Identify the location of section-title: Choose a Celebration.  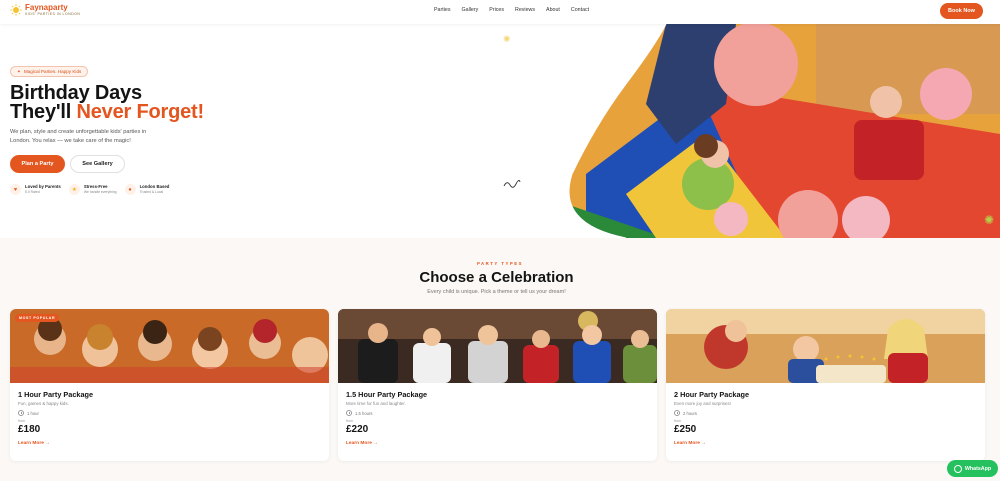
(496, 277).